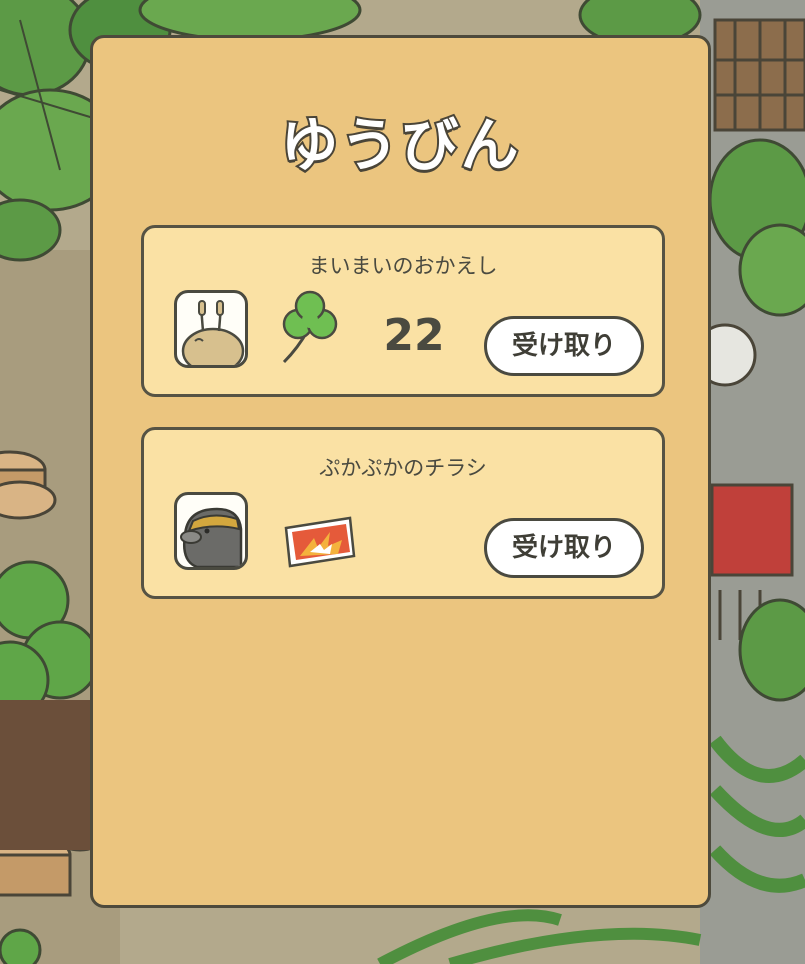  I want to click on mole-avatar-icon, so click(211, 531).